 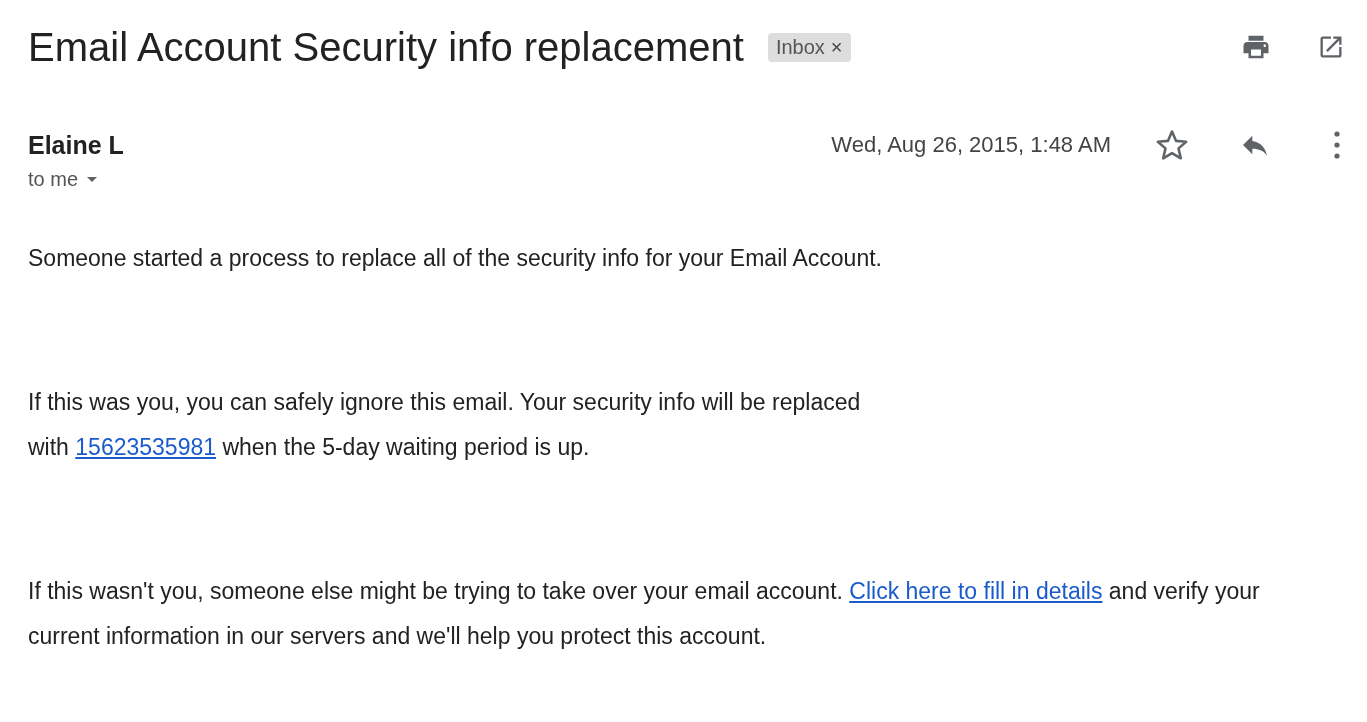 I want to click on paragraph: Someone started a process to replace all of the security info for your Email Account., so click(x=455, y=258).